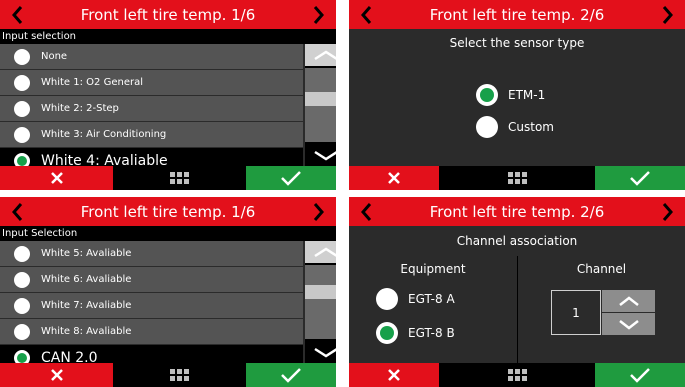 The image size is (685, 387). What do you see at coordinates (151, 331) in the screenshot?
I see `list-item: White 8: Avaliable` at bounding box center [151, 331].